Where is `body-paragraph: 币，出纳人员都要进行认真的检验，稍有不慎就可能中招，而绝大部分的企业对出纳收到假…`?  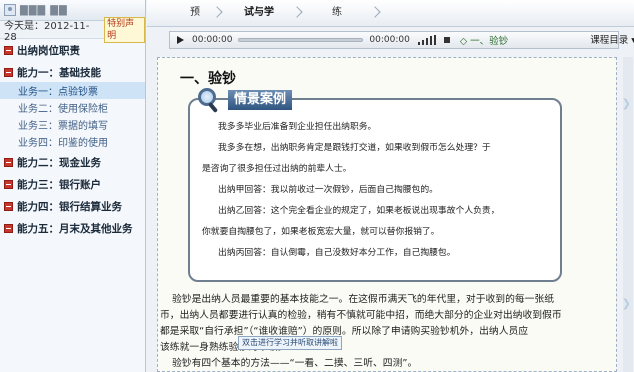
body-paragraph: 币，出纳人员都要进行认真的检验，稍有不慎就可能中招，而绝大部分的企业对出纳收到假… is located at coordinates (361, 315).